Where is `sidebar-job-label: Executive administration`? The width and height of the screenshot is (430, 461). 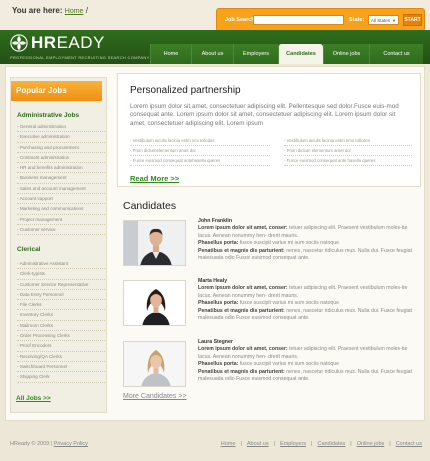 sidebar-job-label: Executive administration is located at coordinates (44, 137).